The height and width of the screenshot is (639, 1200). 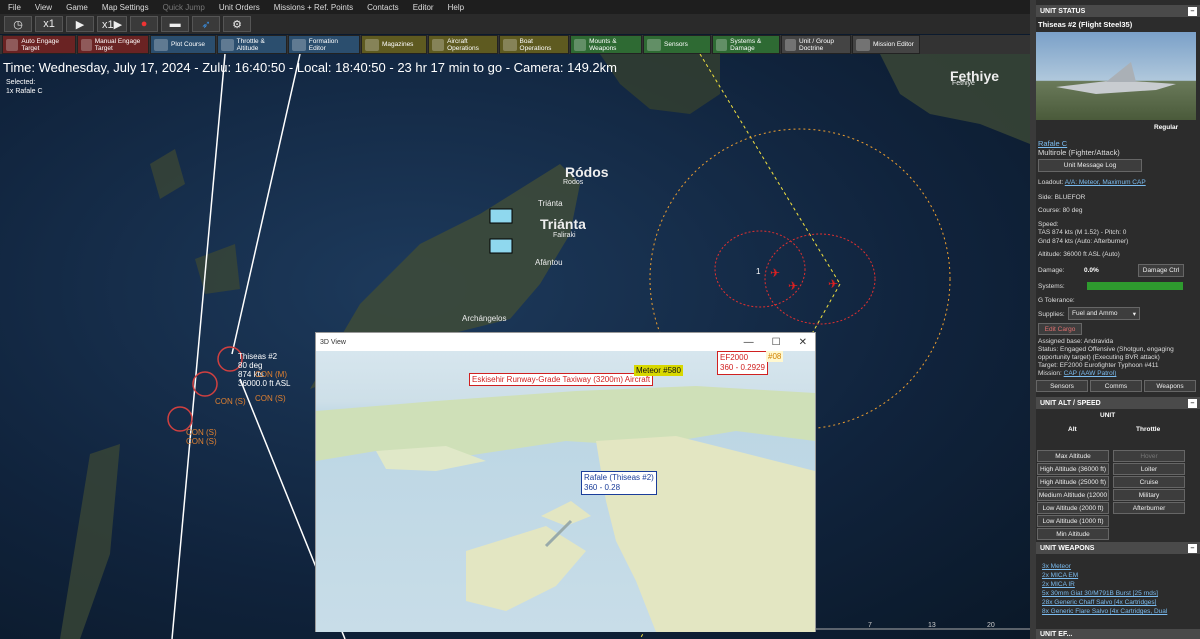 I want to click on tab-comms: Comms, so click(x=1116, y=386).